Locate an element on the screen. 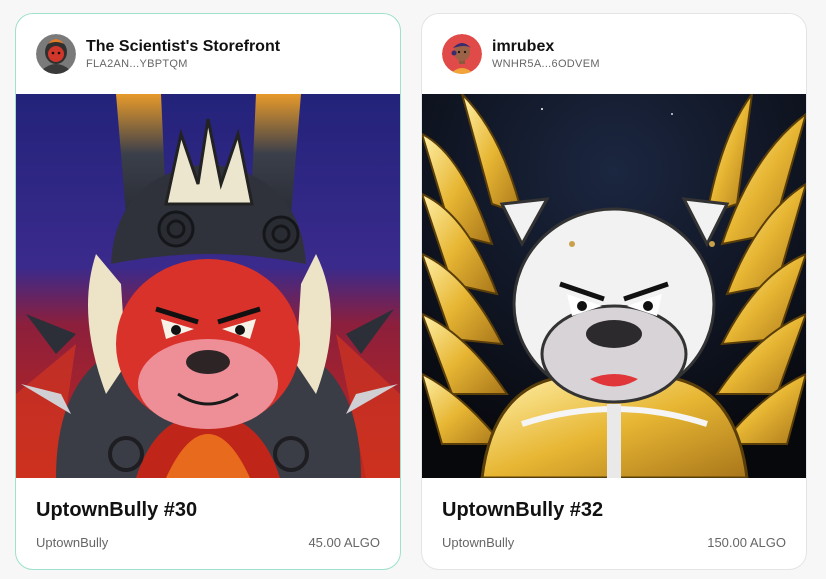 This screenshot has height=579, width=826. nft-title: UptownBully #30 is located at coordinates (208, 510).